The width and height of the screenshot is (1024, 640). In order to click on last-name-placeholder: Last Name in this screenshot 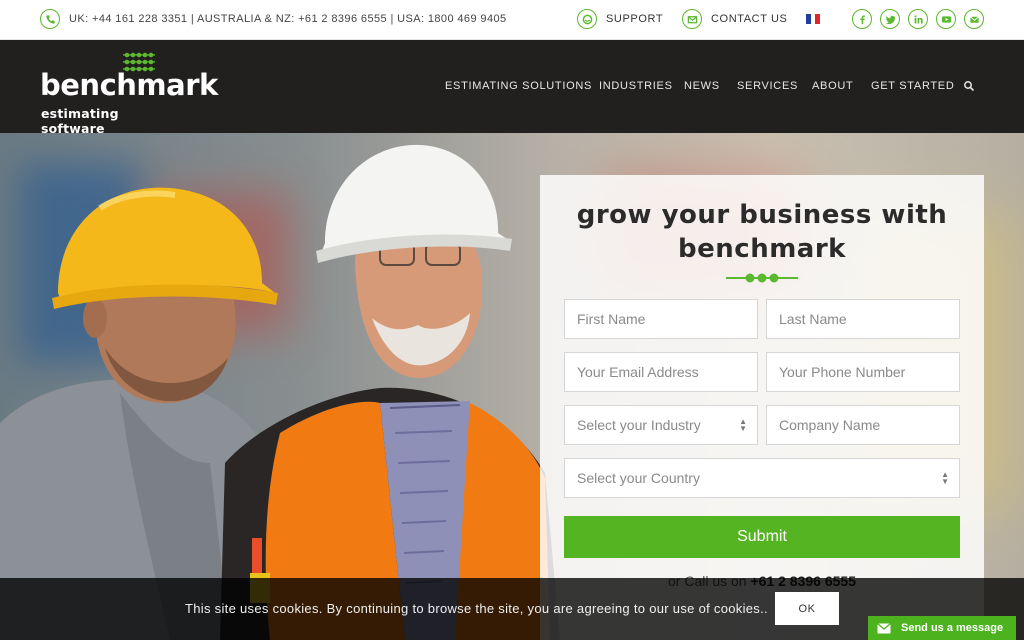, I will do `click(813, 319)`.